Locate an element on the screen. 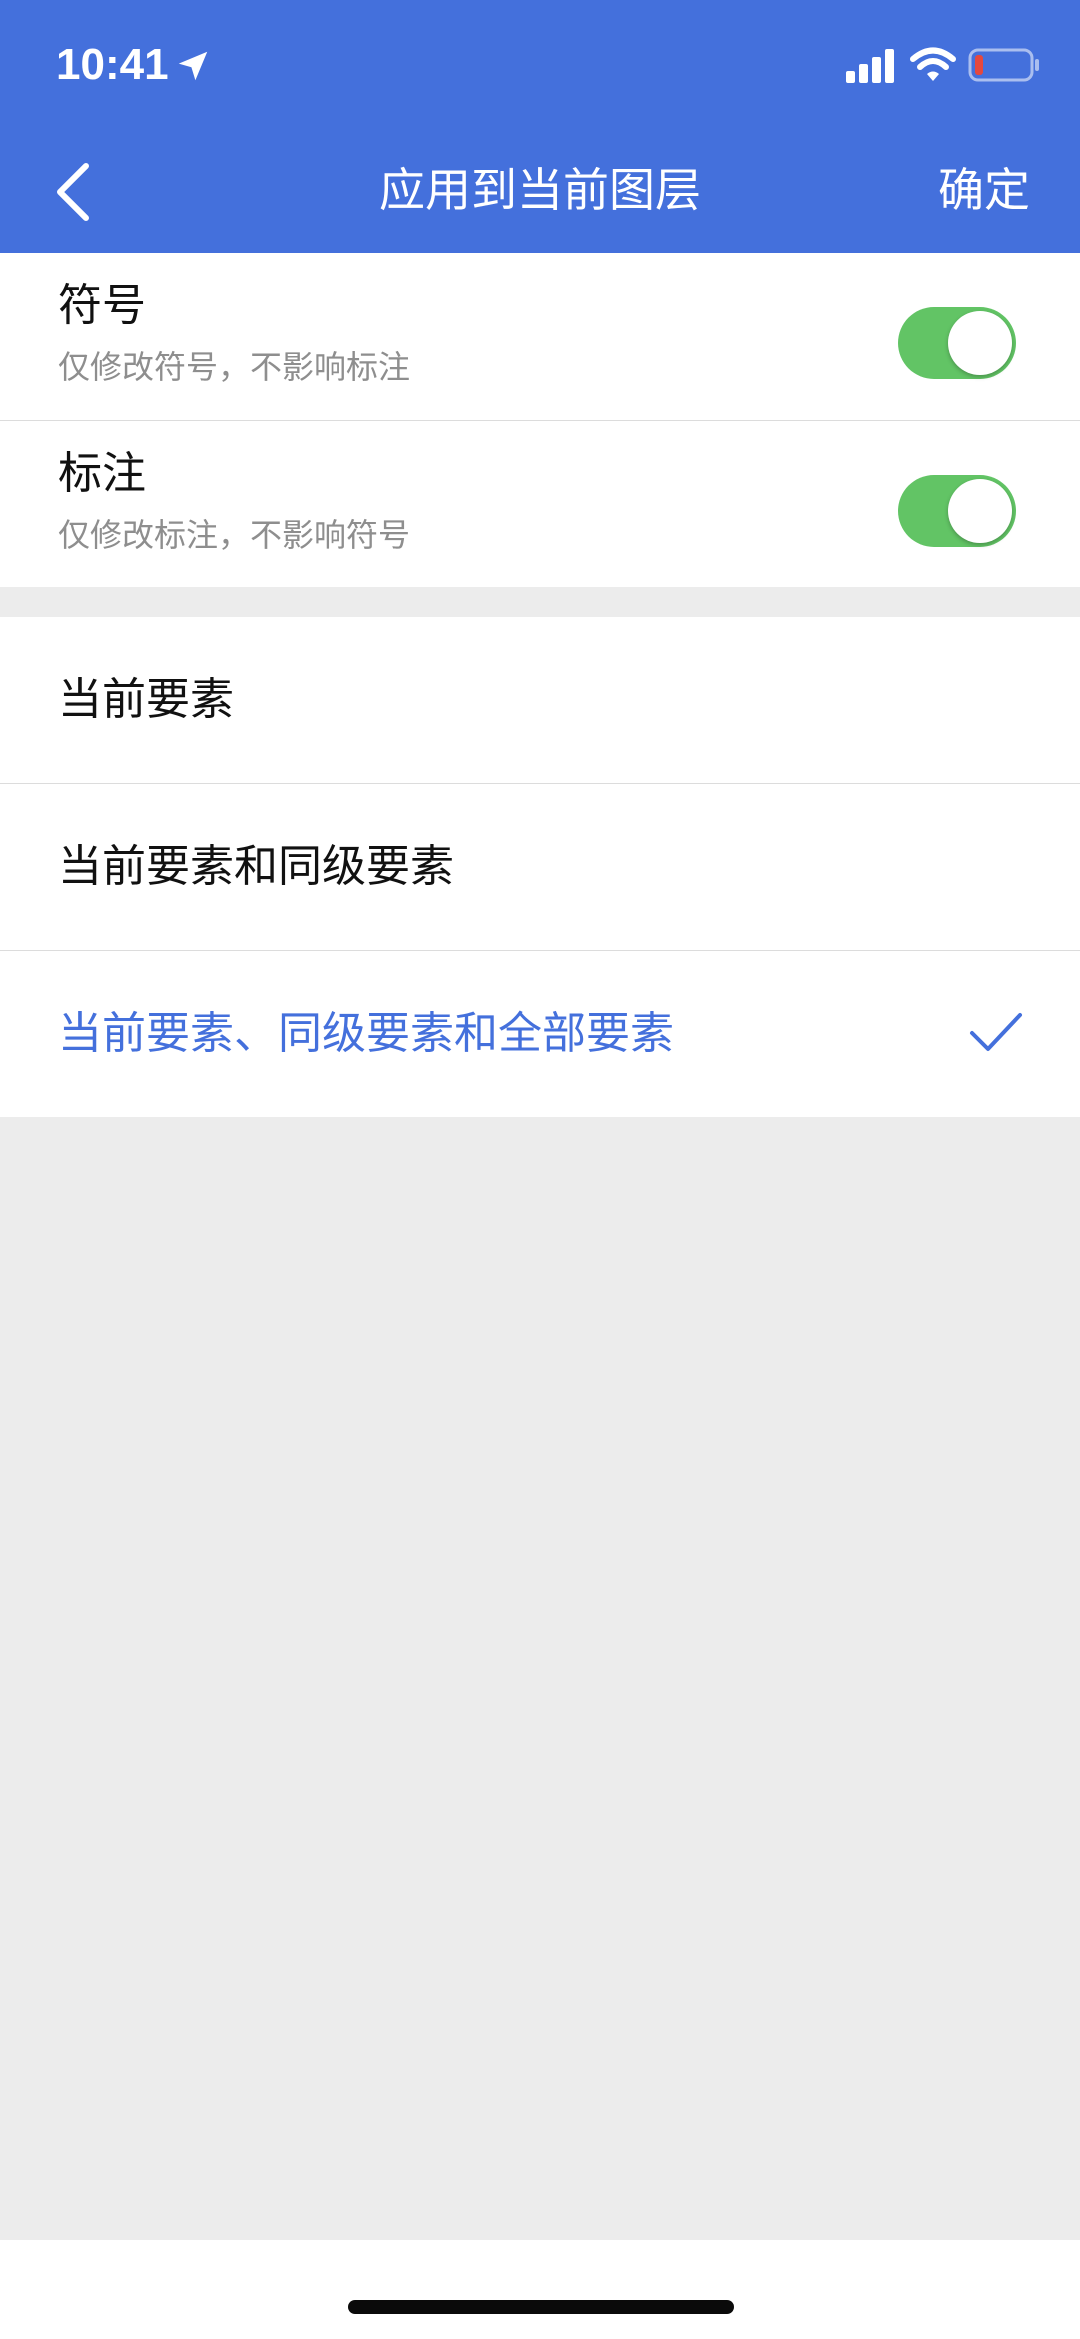  option-current-feature: 当前要素 is located at coordinates (540, 700).